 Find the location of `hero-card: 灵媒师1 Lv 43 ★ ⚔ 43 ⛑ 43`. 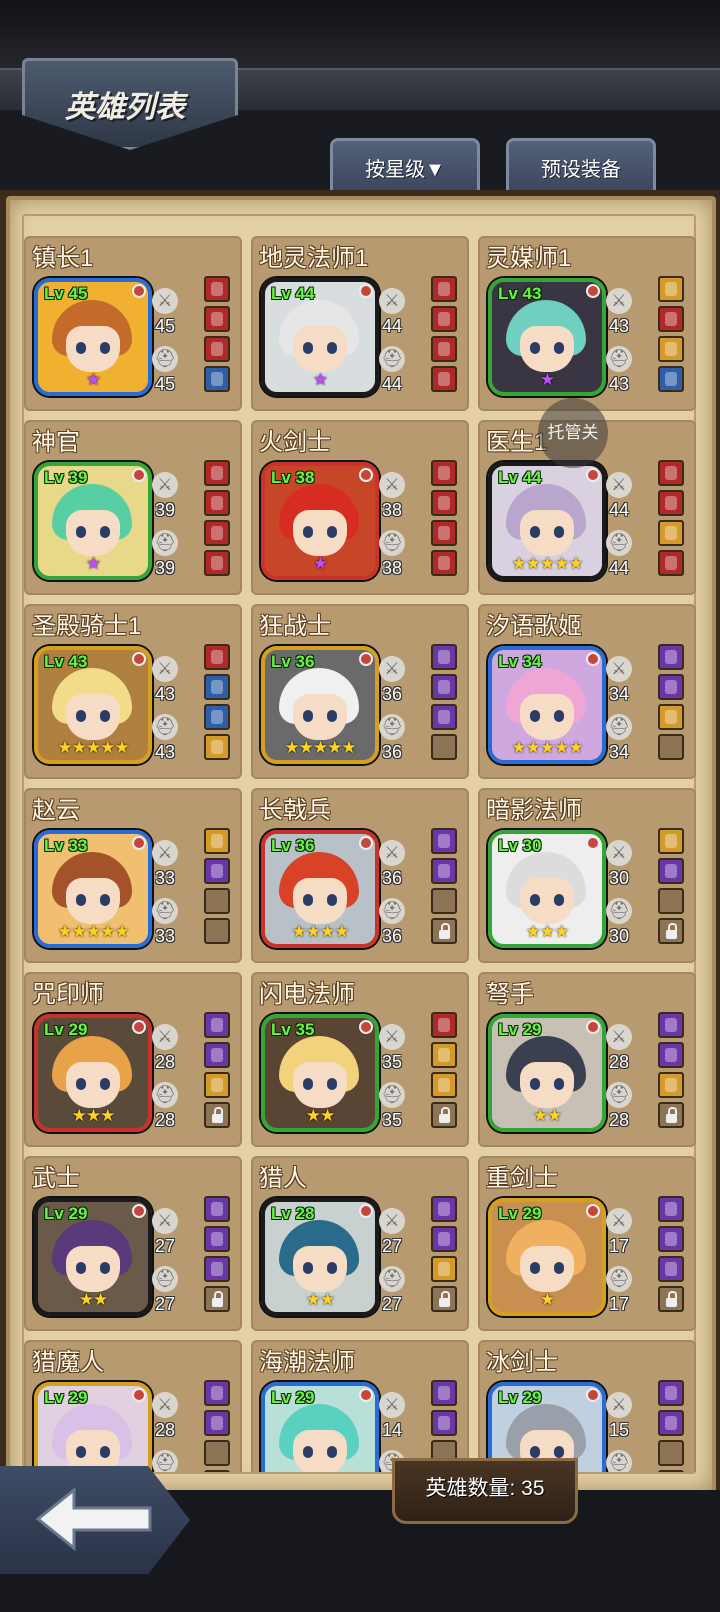

hero-card: 灵媒师1 Lv 43 ★ ⚔ 43 ⛑ 43 is located at coordinates (587, 323).